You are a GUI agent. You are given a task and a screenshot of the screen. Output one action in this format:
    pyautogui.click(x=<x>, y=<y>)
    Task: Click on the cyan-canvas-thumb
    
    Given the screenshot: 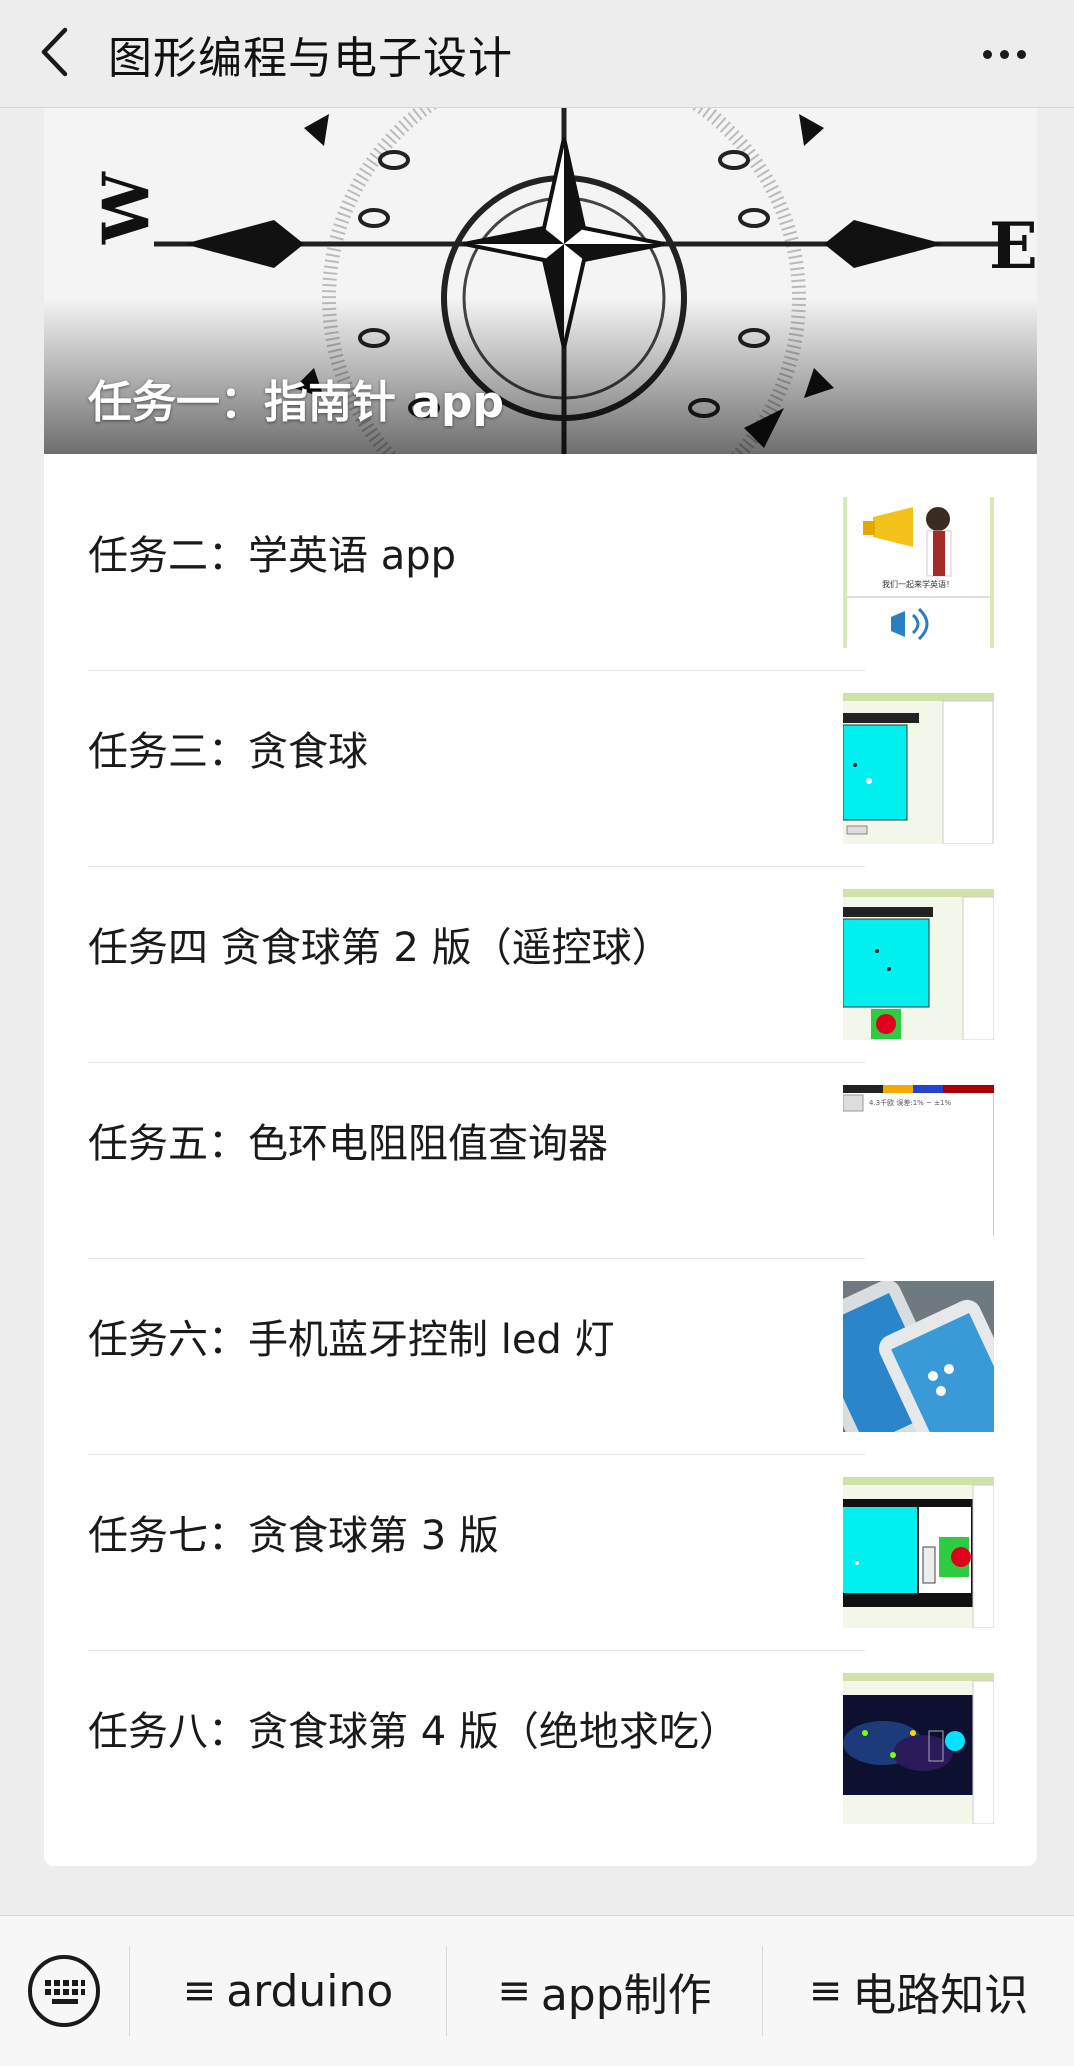 What is the action you would take?
    pyautogui.click(x=918, y=768)
    